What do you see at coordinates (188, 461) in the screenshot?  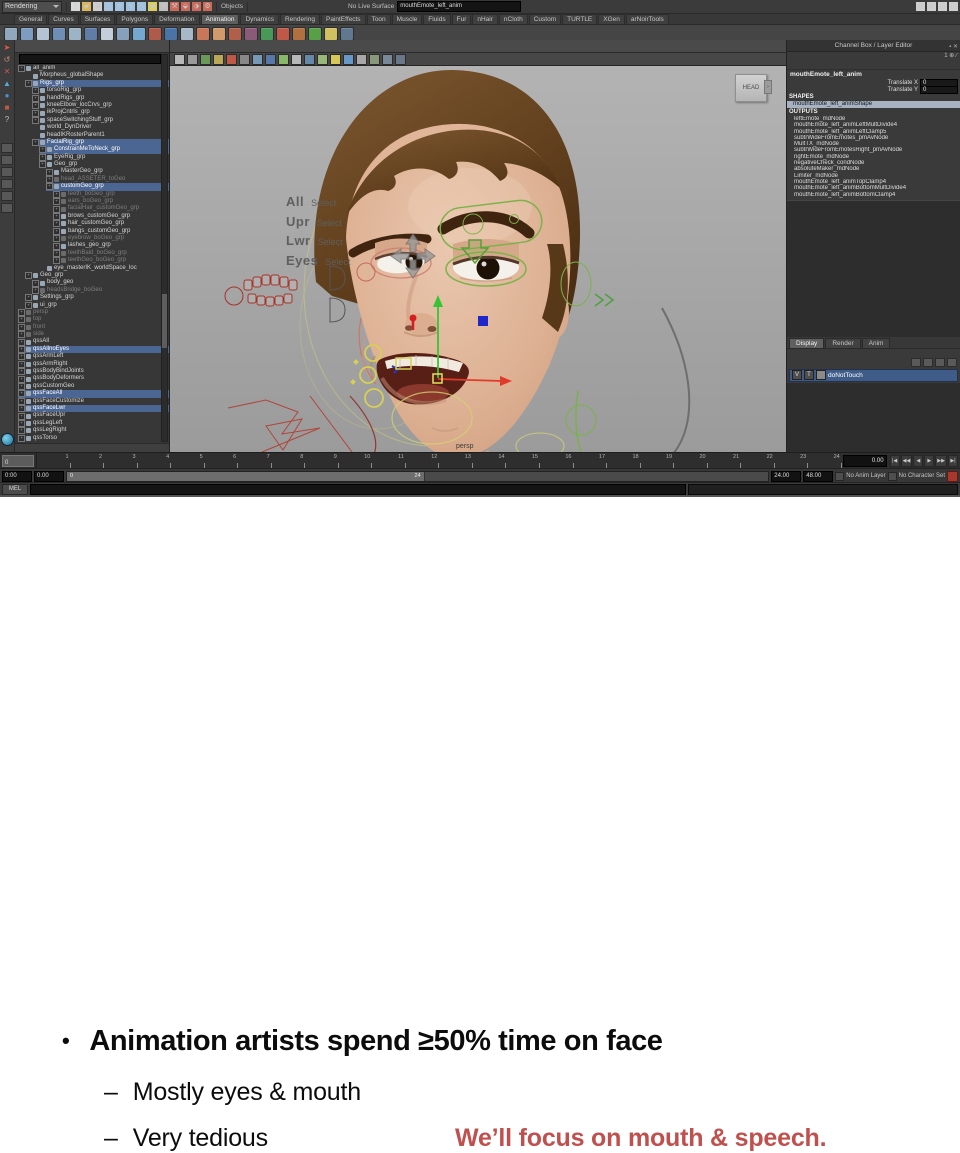 I see `frame-tick: 5` at bounding box center [188, 461].